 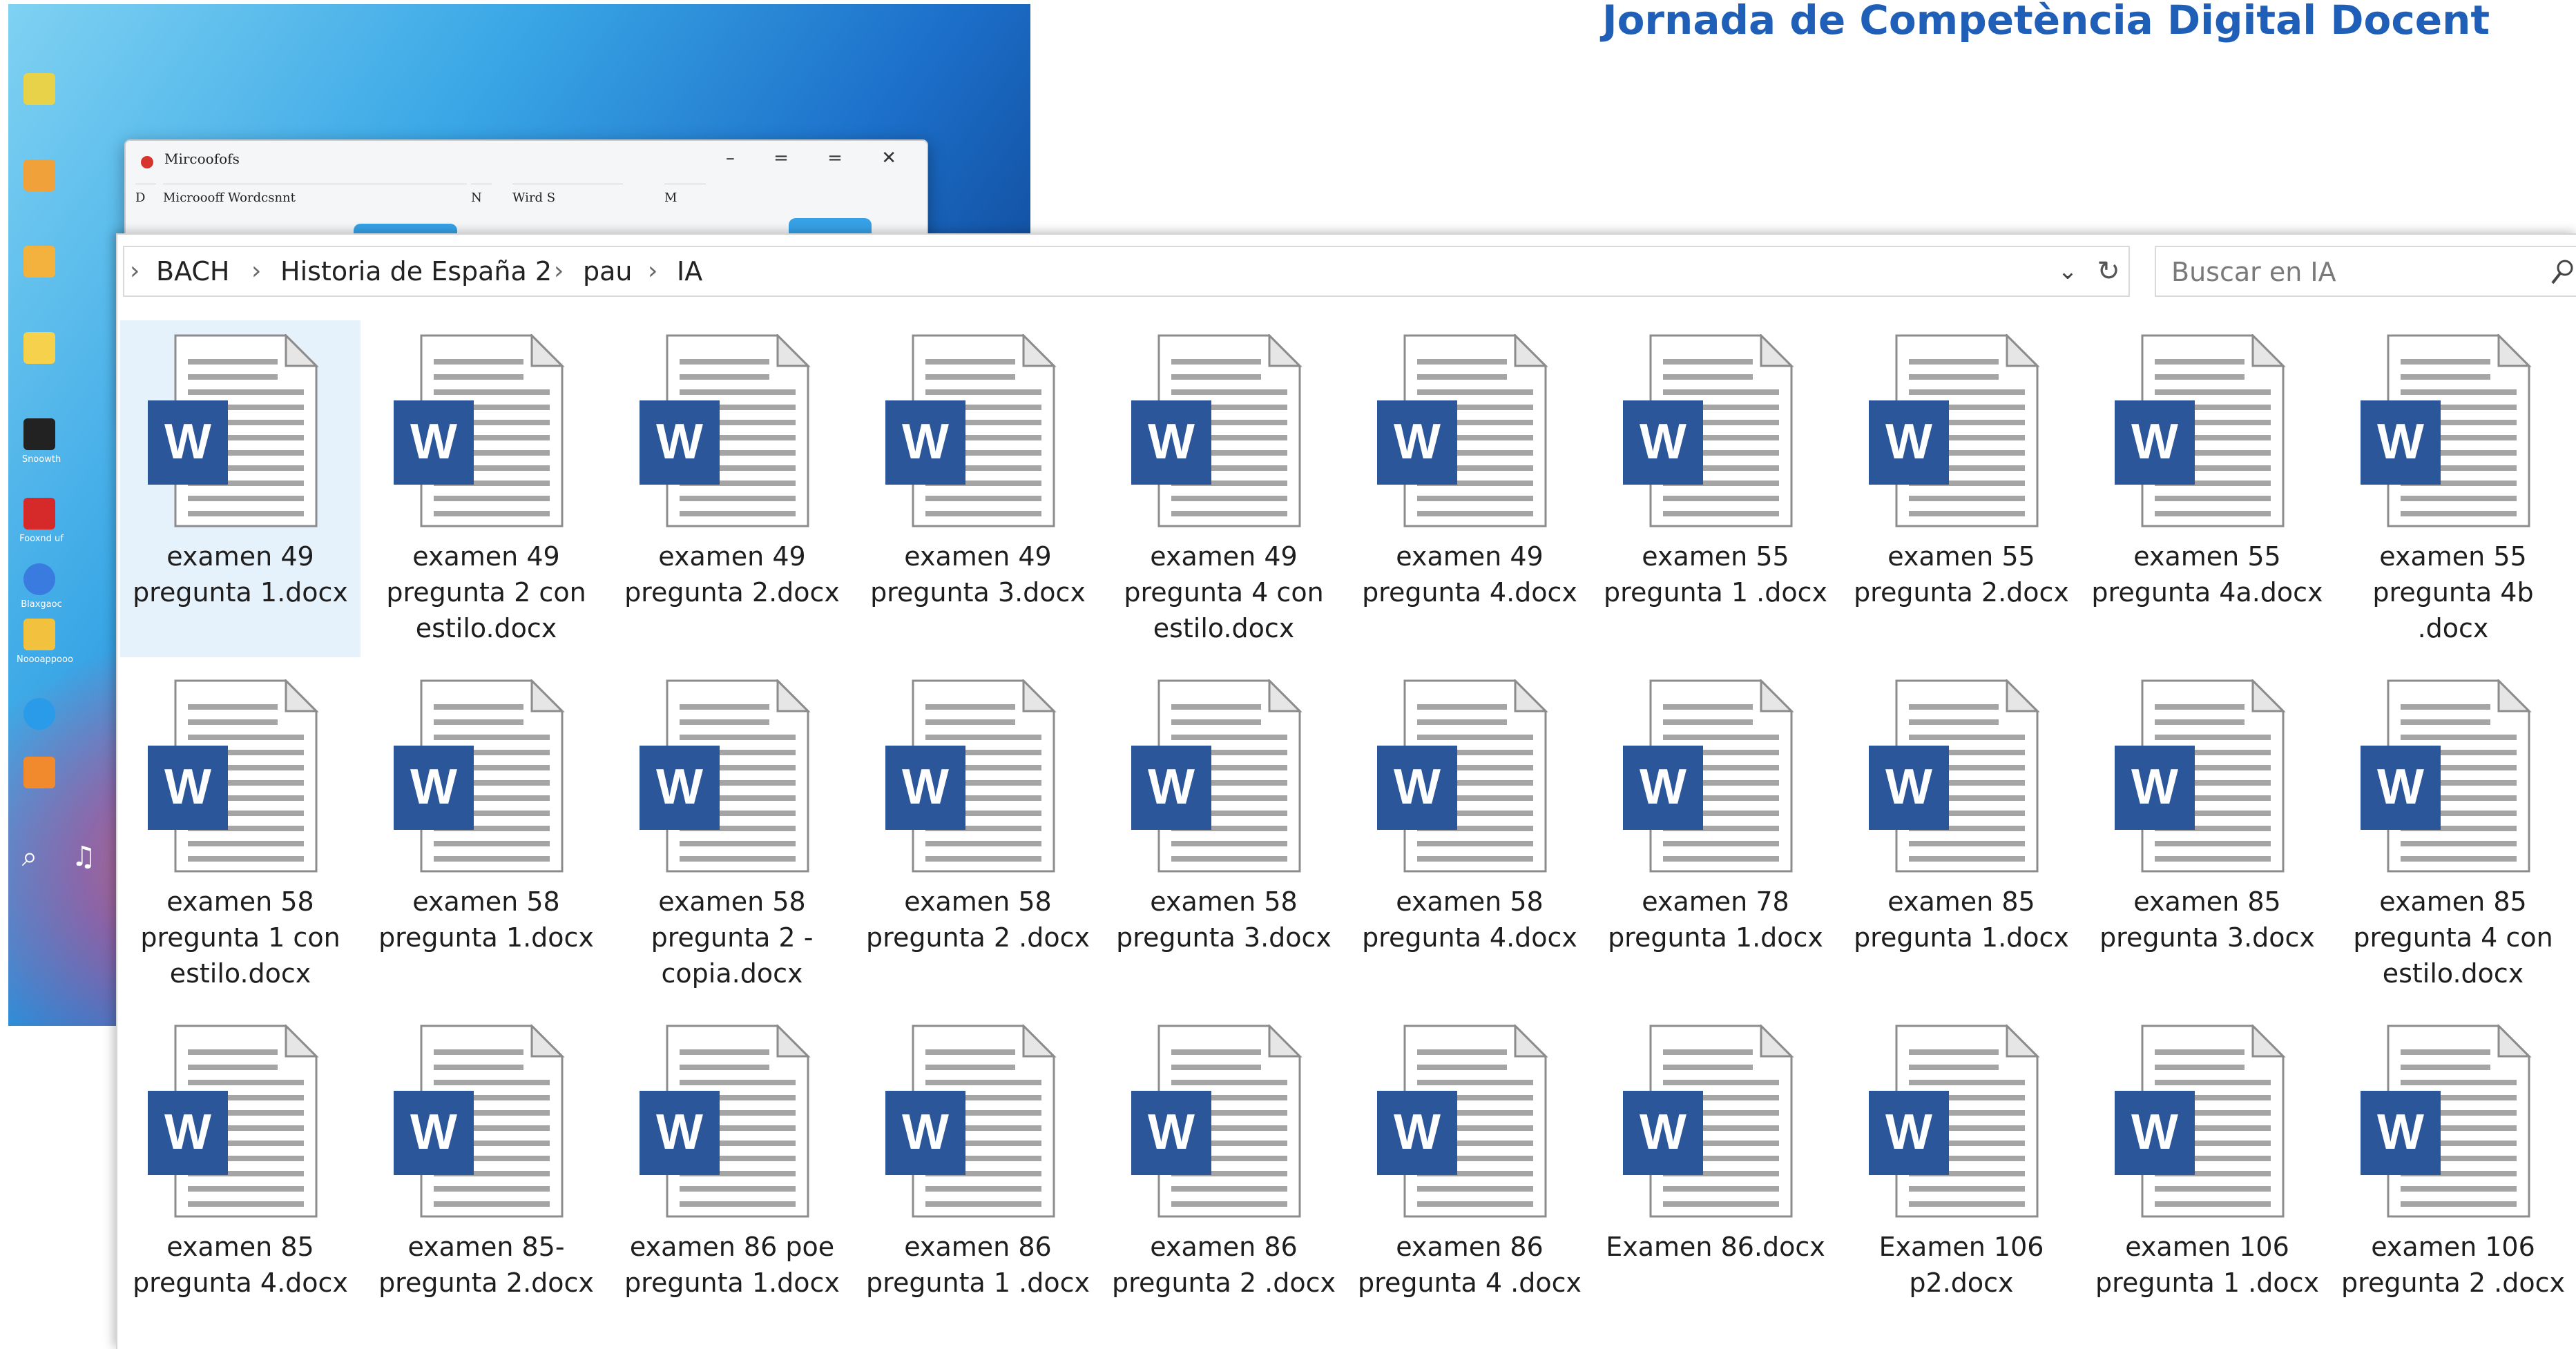 What do you see at coordinates (608, 271) in the screenshot?
I see `breadcrumb-pau: pau` at bounding box center [608, 271].